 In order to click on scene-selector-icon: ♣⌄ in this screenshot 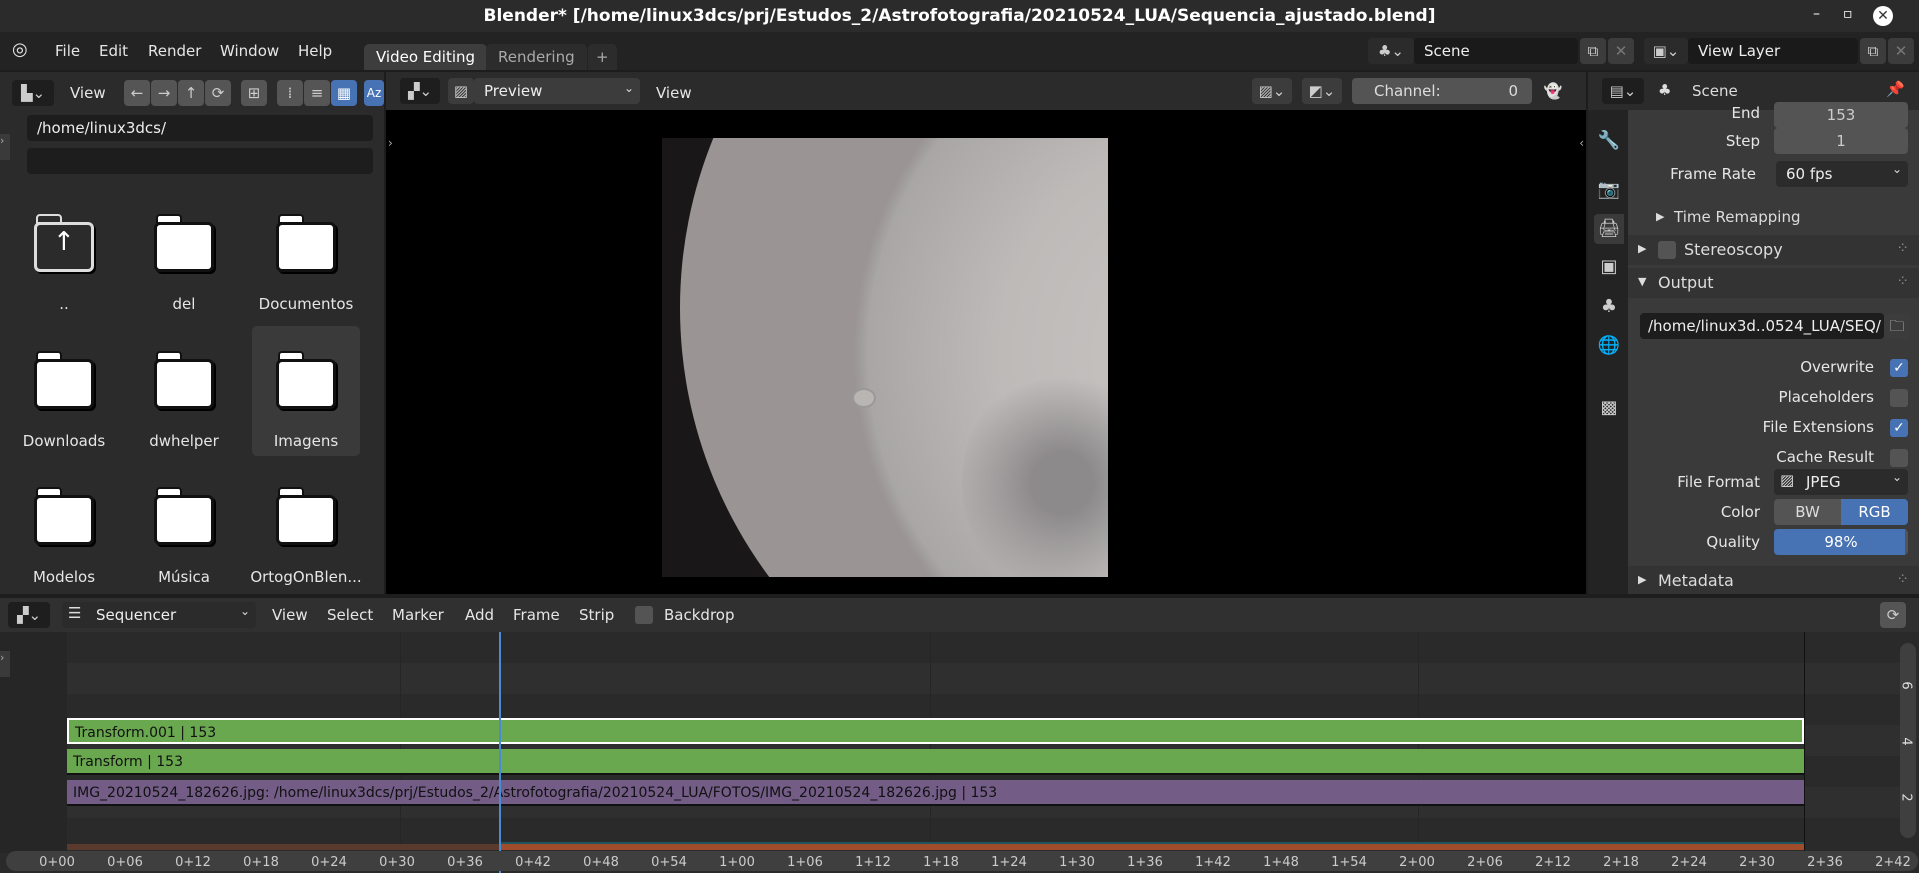, I will do `click(1391, 51)`.